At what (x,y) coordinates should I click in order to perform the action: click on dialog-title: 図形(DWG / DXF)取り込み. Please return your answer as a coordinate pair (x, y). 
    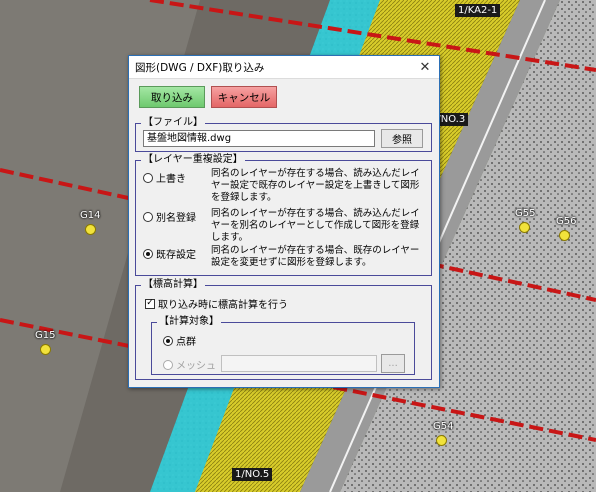
    Looking at the image, I should click on (200, 67).